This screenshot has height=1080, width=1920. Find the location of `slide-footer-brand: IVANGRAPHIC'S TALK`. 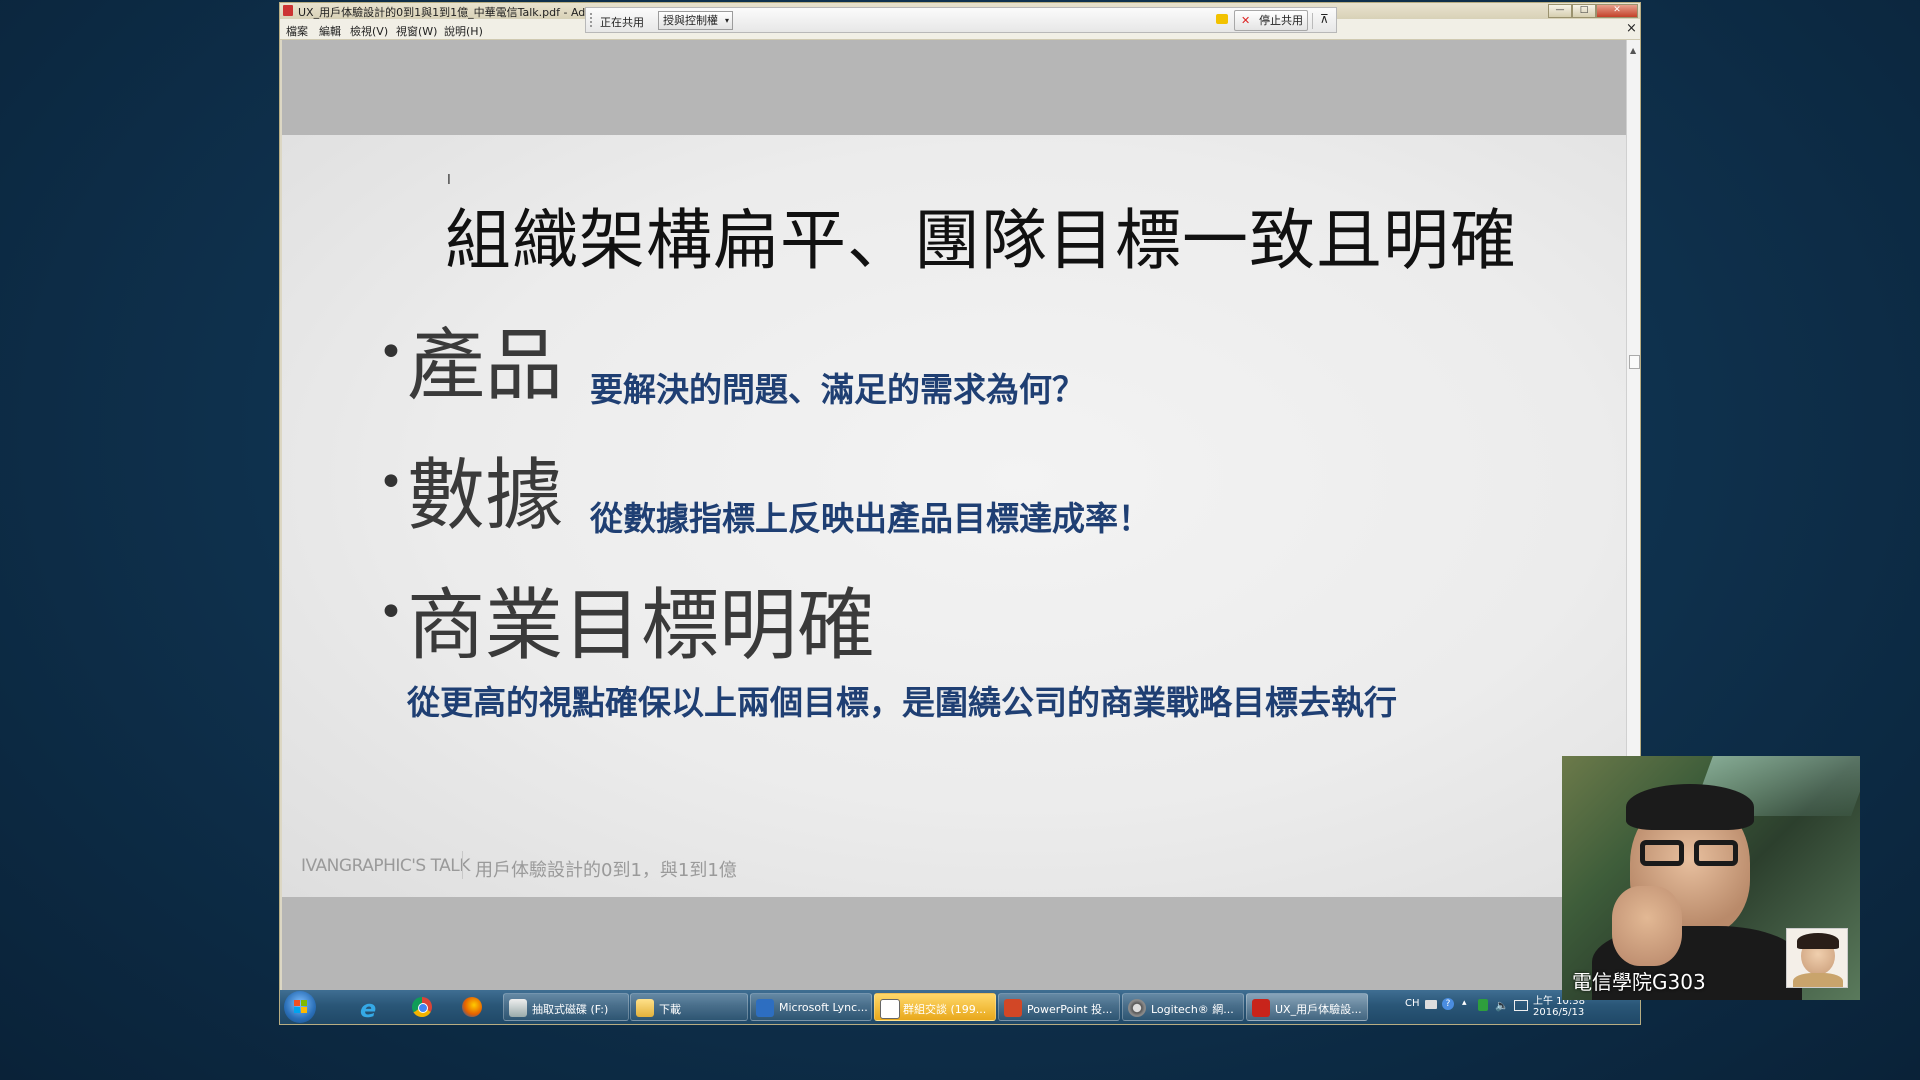

slide-footer-brand: IVANGRAPHIC'S TALK is located at coordinates (385, 866).